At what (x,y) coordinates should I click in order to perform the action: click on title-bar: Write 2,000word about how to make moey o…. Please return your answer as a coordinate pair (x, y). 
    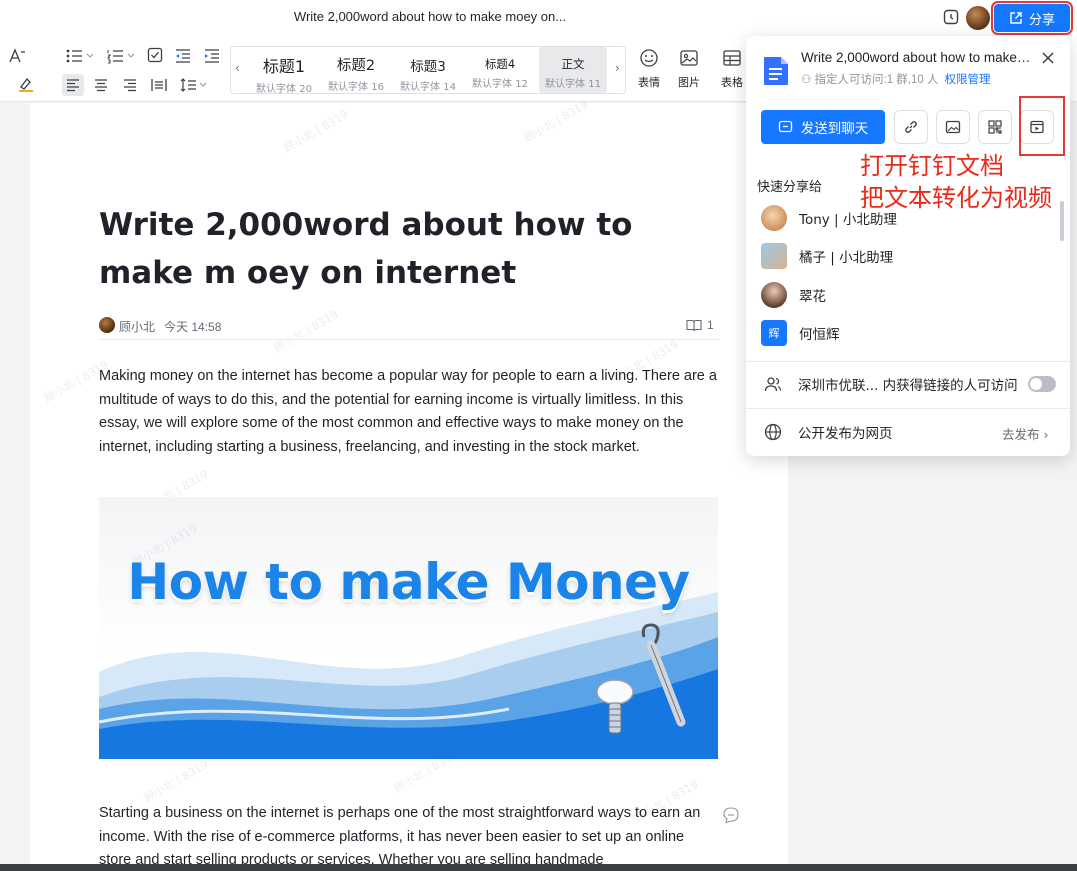
    Looking at the image, I should click on (538, 18).